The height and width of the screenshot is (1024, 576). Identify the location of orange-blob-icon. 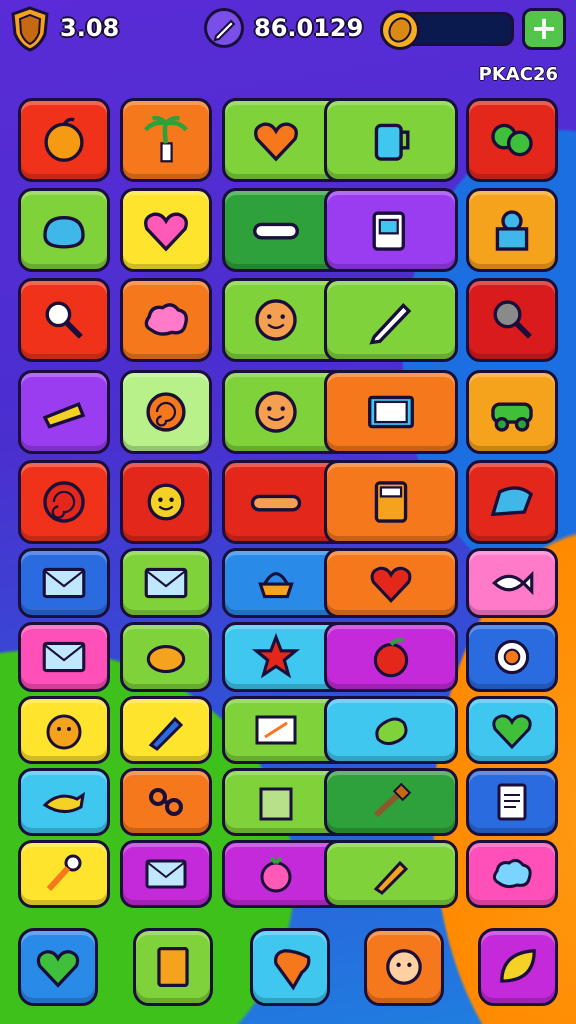
(166, 657).